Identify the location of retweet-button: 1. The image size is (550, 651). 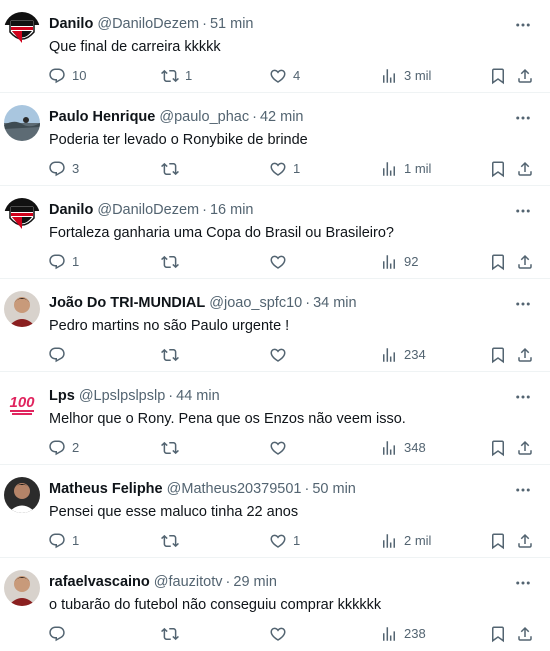
(176, 76).